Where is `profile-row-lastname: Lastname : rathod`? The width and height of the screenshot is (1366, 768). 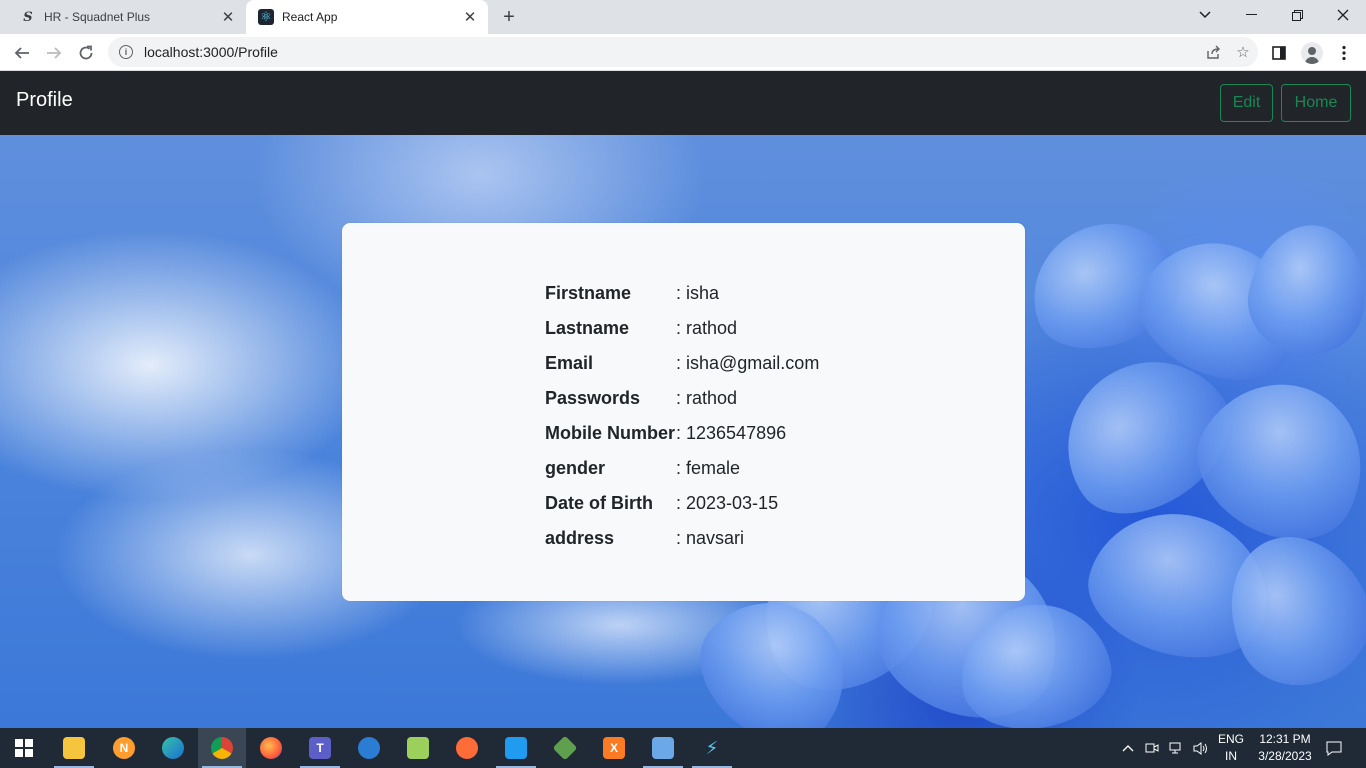 profile-row-lastname: Lastname : rathod is located at coordinates (682, 328).